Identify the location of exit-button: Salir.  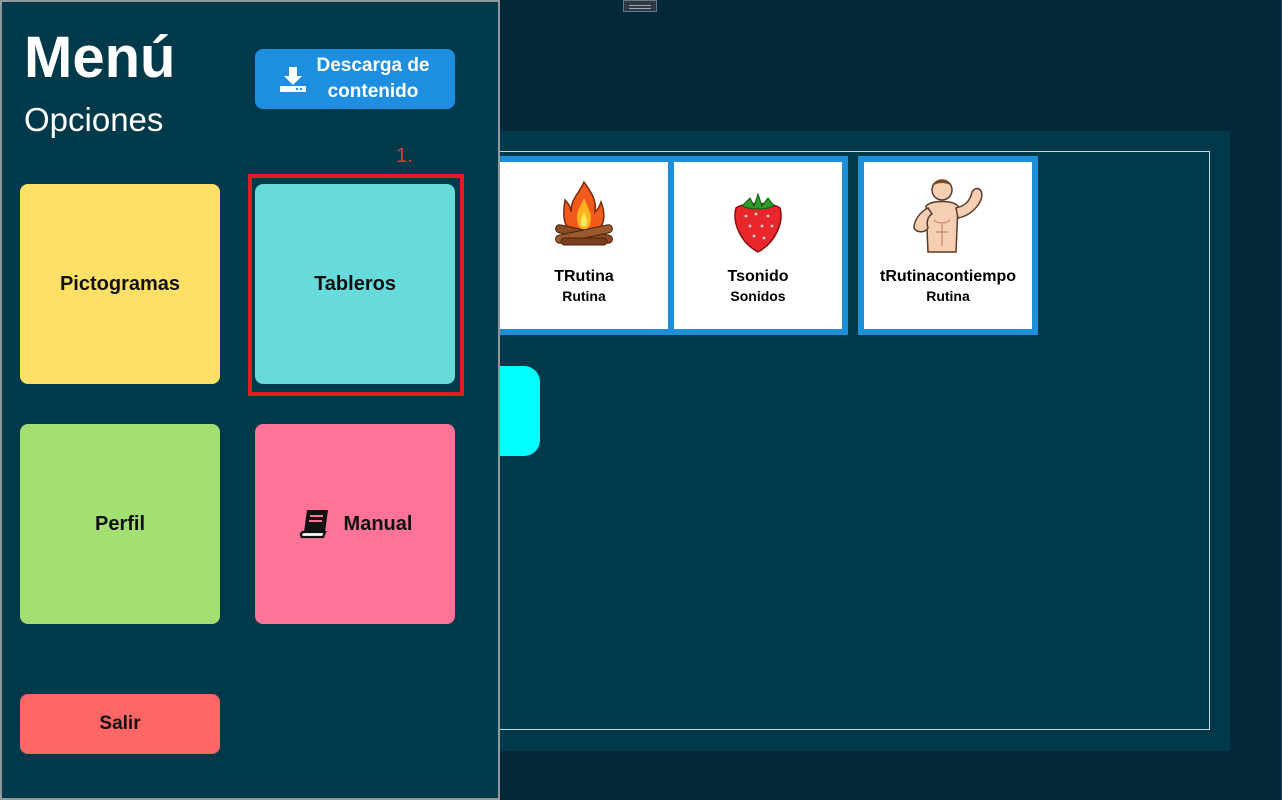
(120, 724).